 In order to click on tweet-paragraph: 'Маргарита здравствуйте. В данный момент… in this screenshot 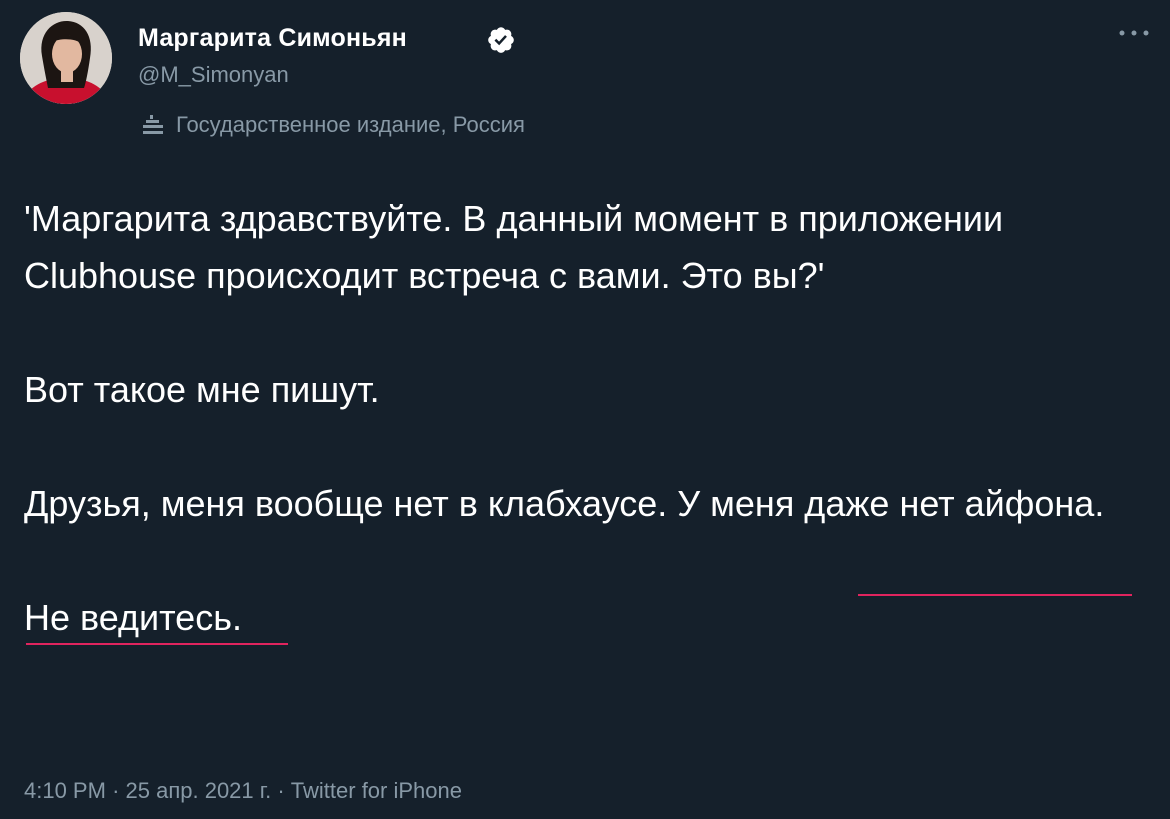, I will do `click(514, 247)`.